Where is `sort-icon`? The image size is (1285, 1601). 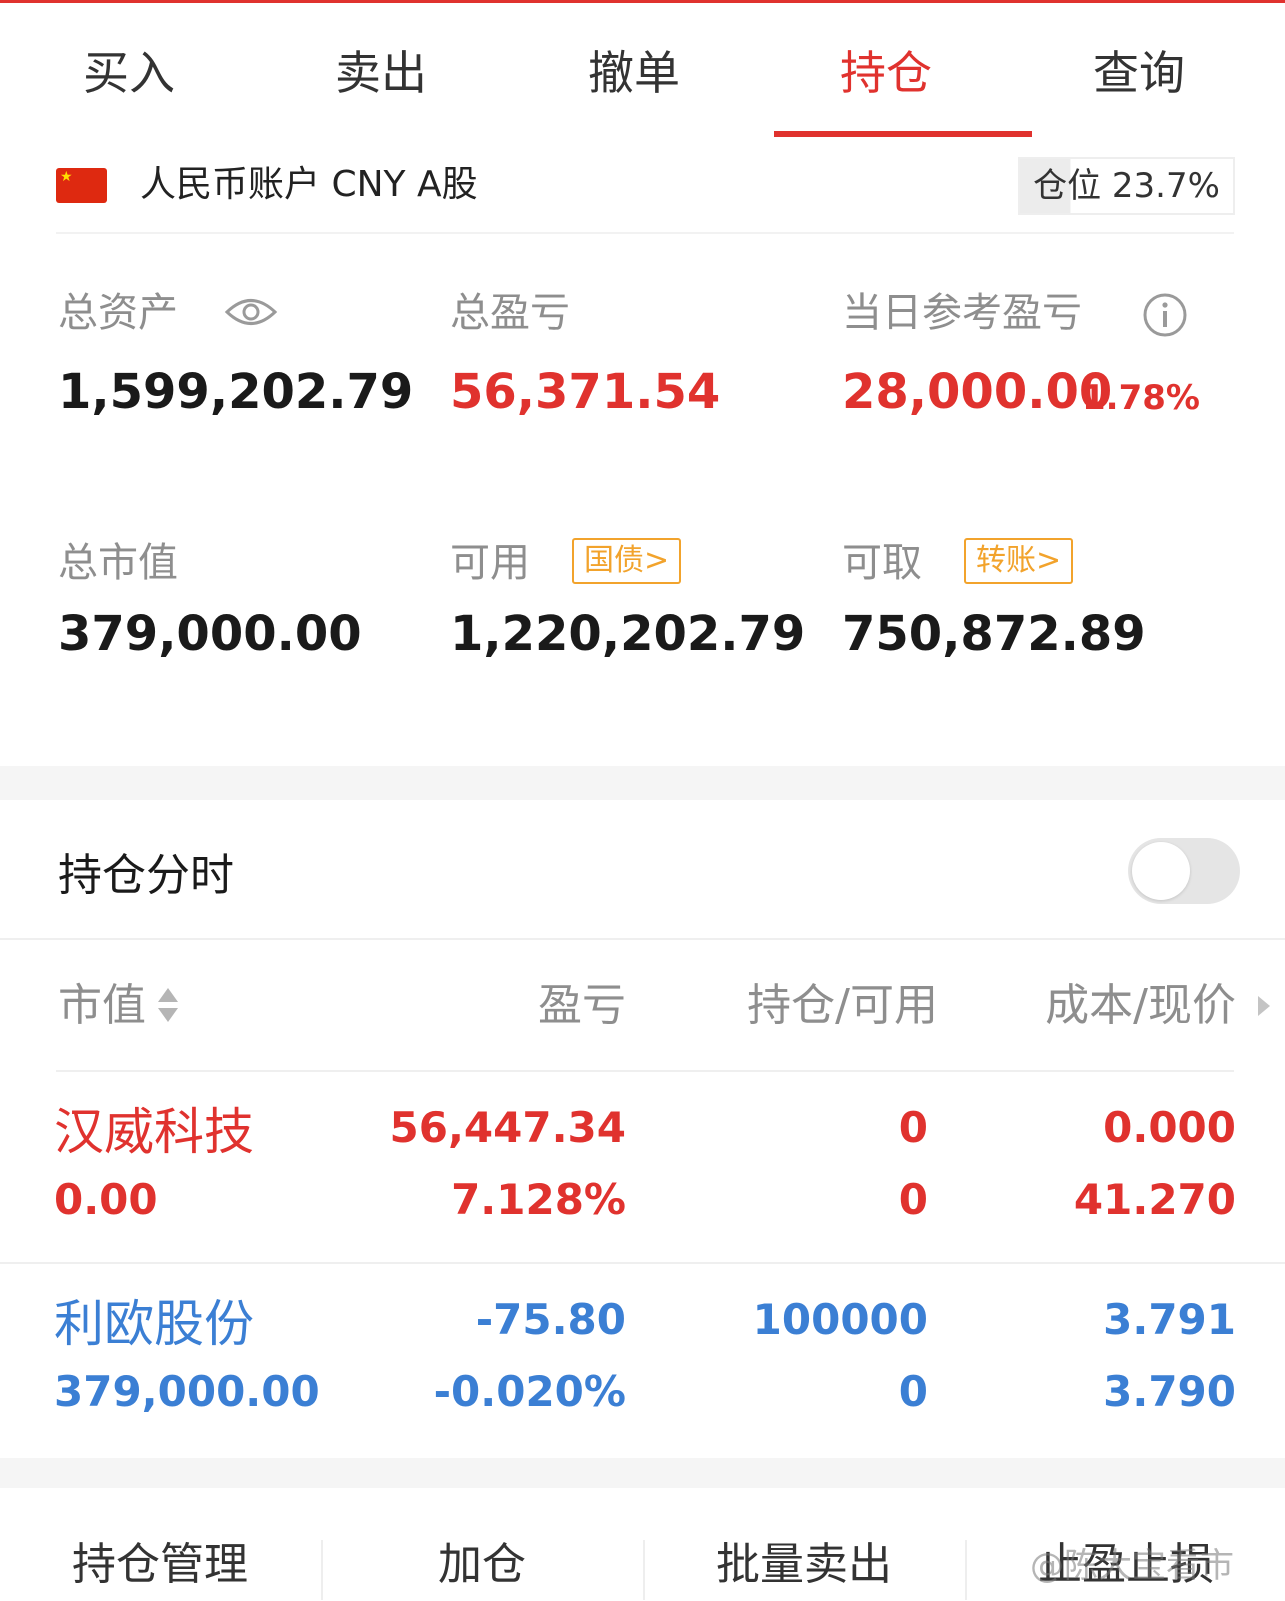 sort-icon is located at coordinates (168, 1005).